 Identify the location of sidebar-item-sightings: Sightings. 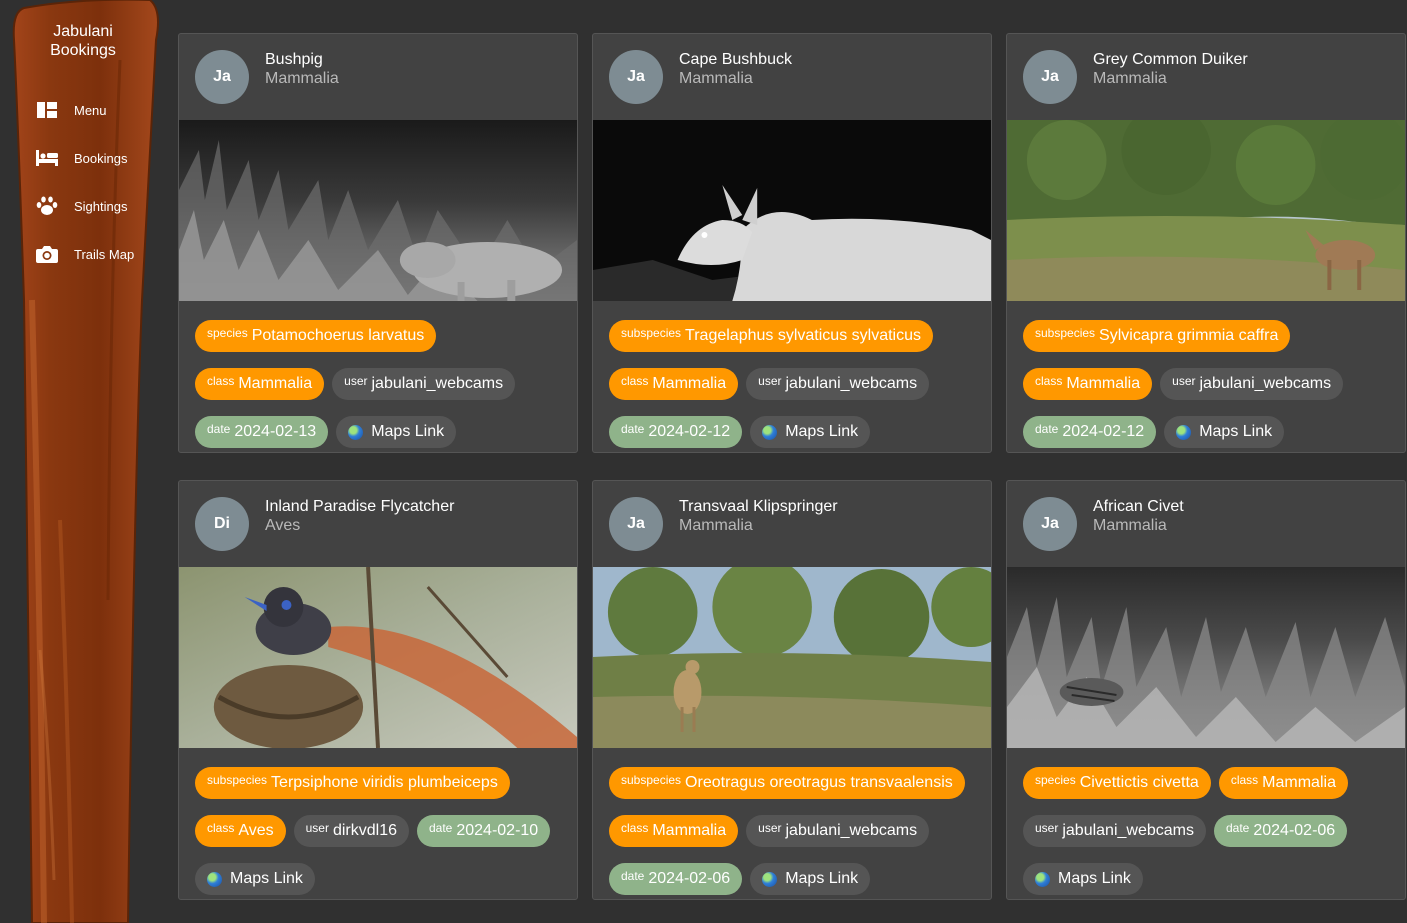
(85, 206).